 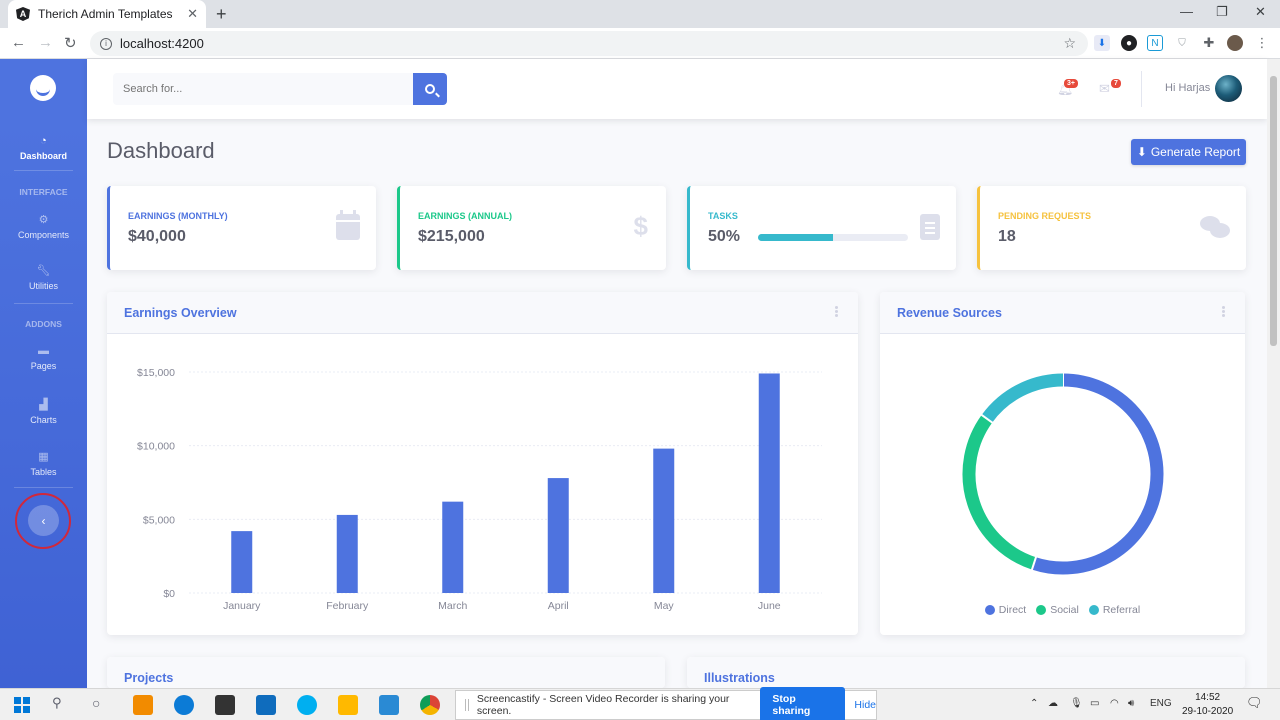 What do you see at coordinates (184, 705) in the screenshot?
I see `edge-icon` at bounding box center [184, 705].